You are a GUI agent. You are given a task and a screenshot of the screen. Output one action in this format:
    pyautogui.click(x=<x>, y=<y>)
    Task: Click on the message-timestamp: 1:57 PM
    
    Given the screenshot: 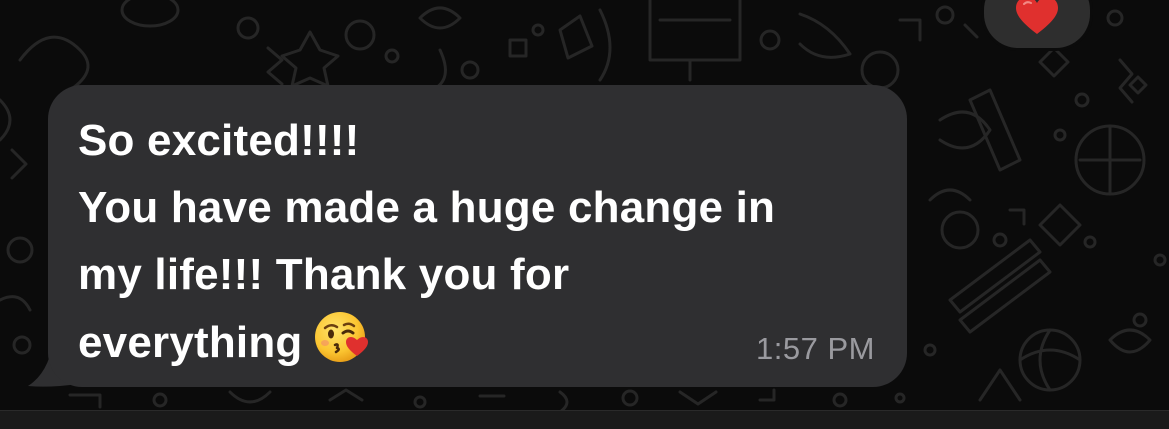 What is the action you would take?
    pyautogui.click(x=815, y=348)
    